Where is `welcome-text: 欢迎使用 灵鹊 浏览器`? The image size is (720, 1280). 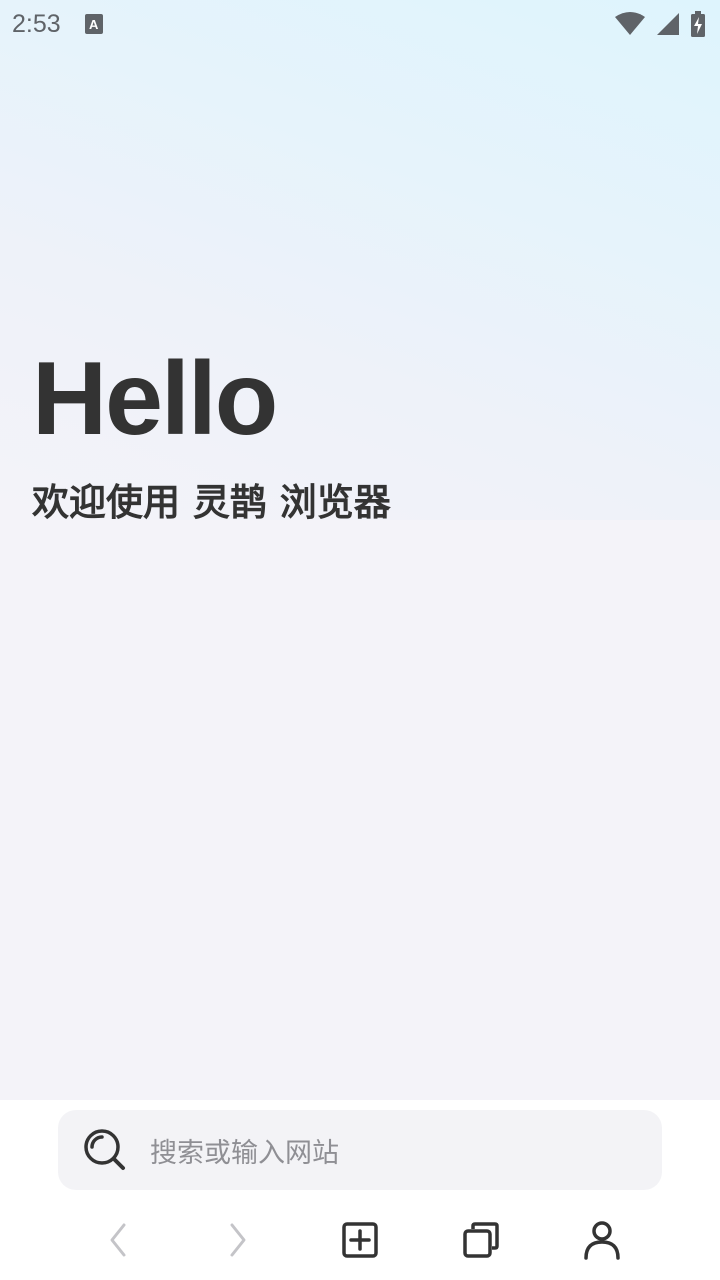
welcome-text: 欢迎使用 灵鹊 浏览器 is located at coordinates (211, 502).